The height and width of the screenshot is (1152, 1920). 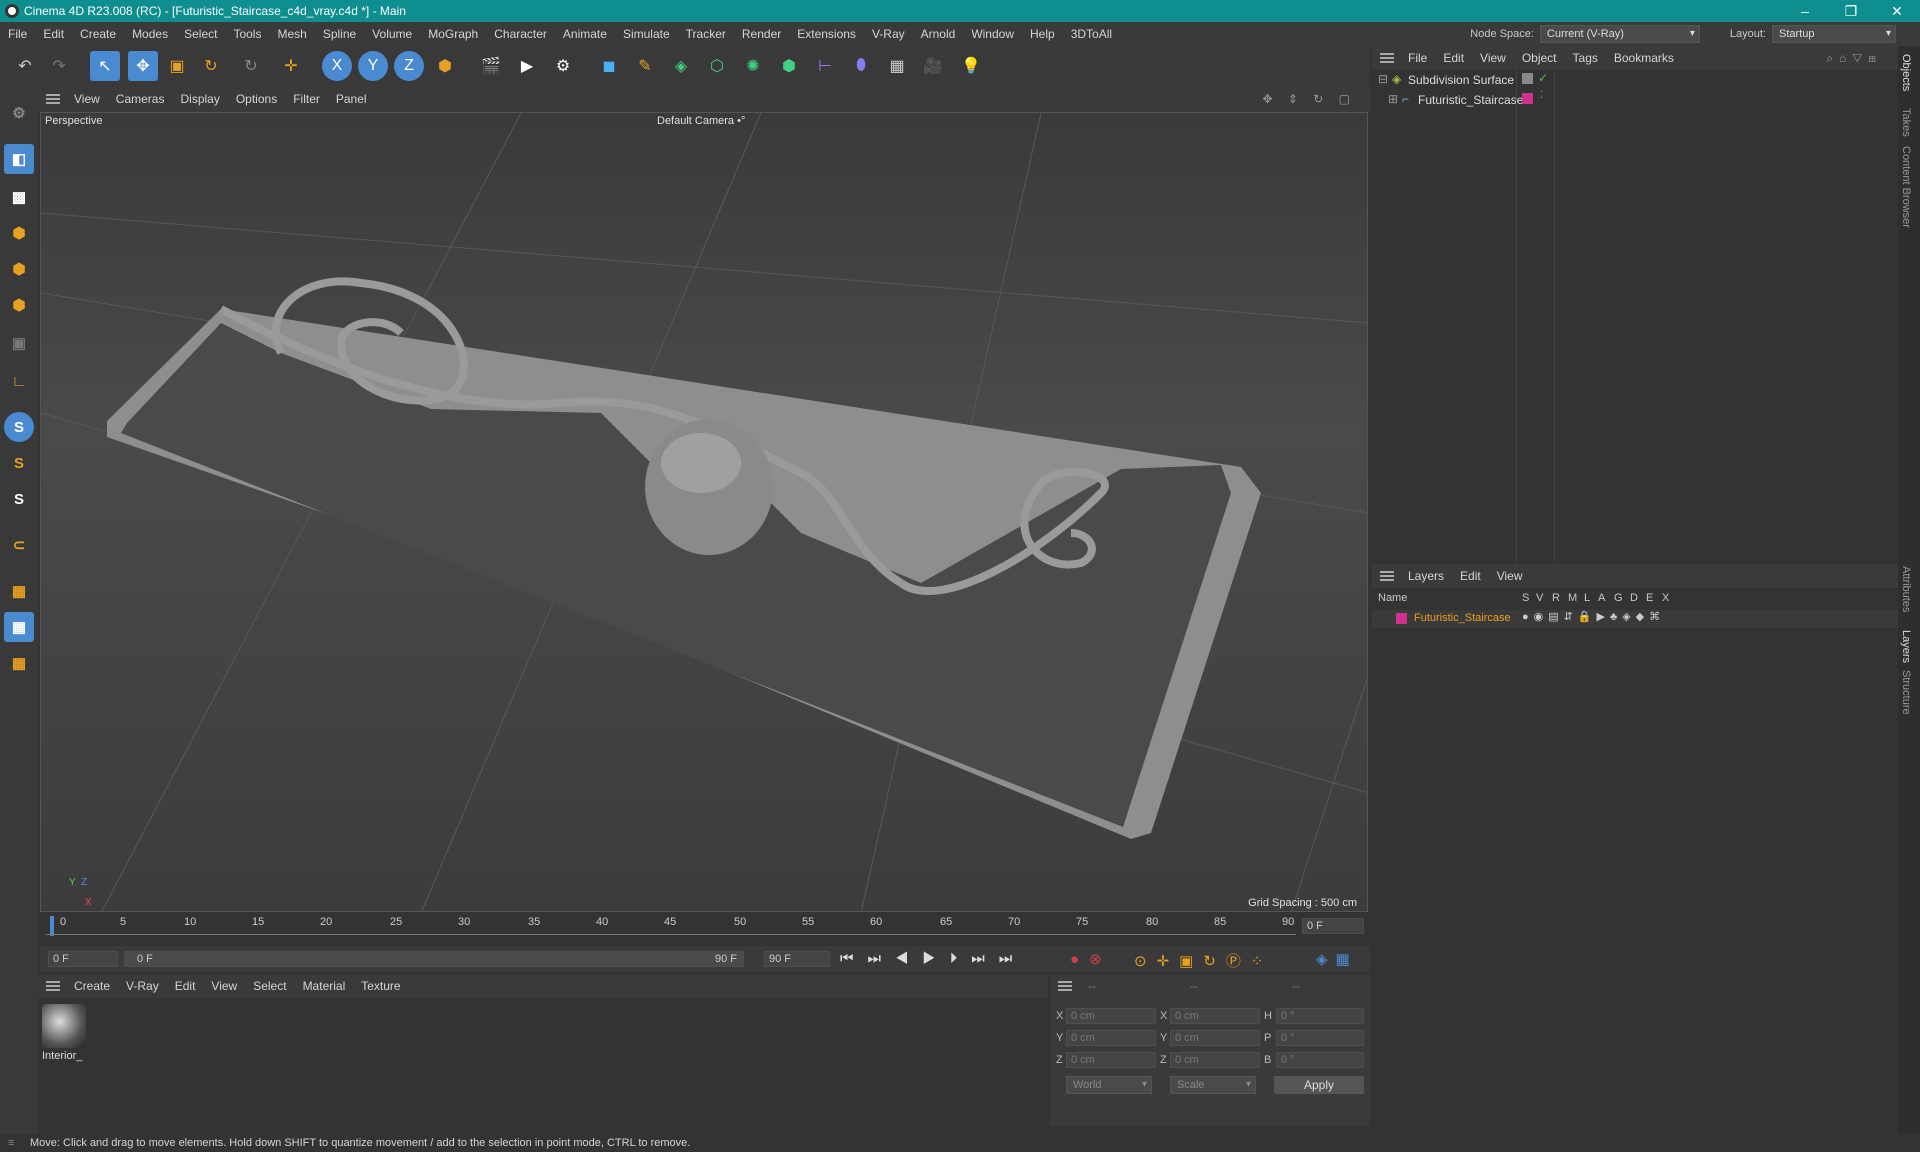 What do you see at coordinates (1493, 58) in the screenshot?
I see `object-menu-view: View` at bounding box center [1493, 58].